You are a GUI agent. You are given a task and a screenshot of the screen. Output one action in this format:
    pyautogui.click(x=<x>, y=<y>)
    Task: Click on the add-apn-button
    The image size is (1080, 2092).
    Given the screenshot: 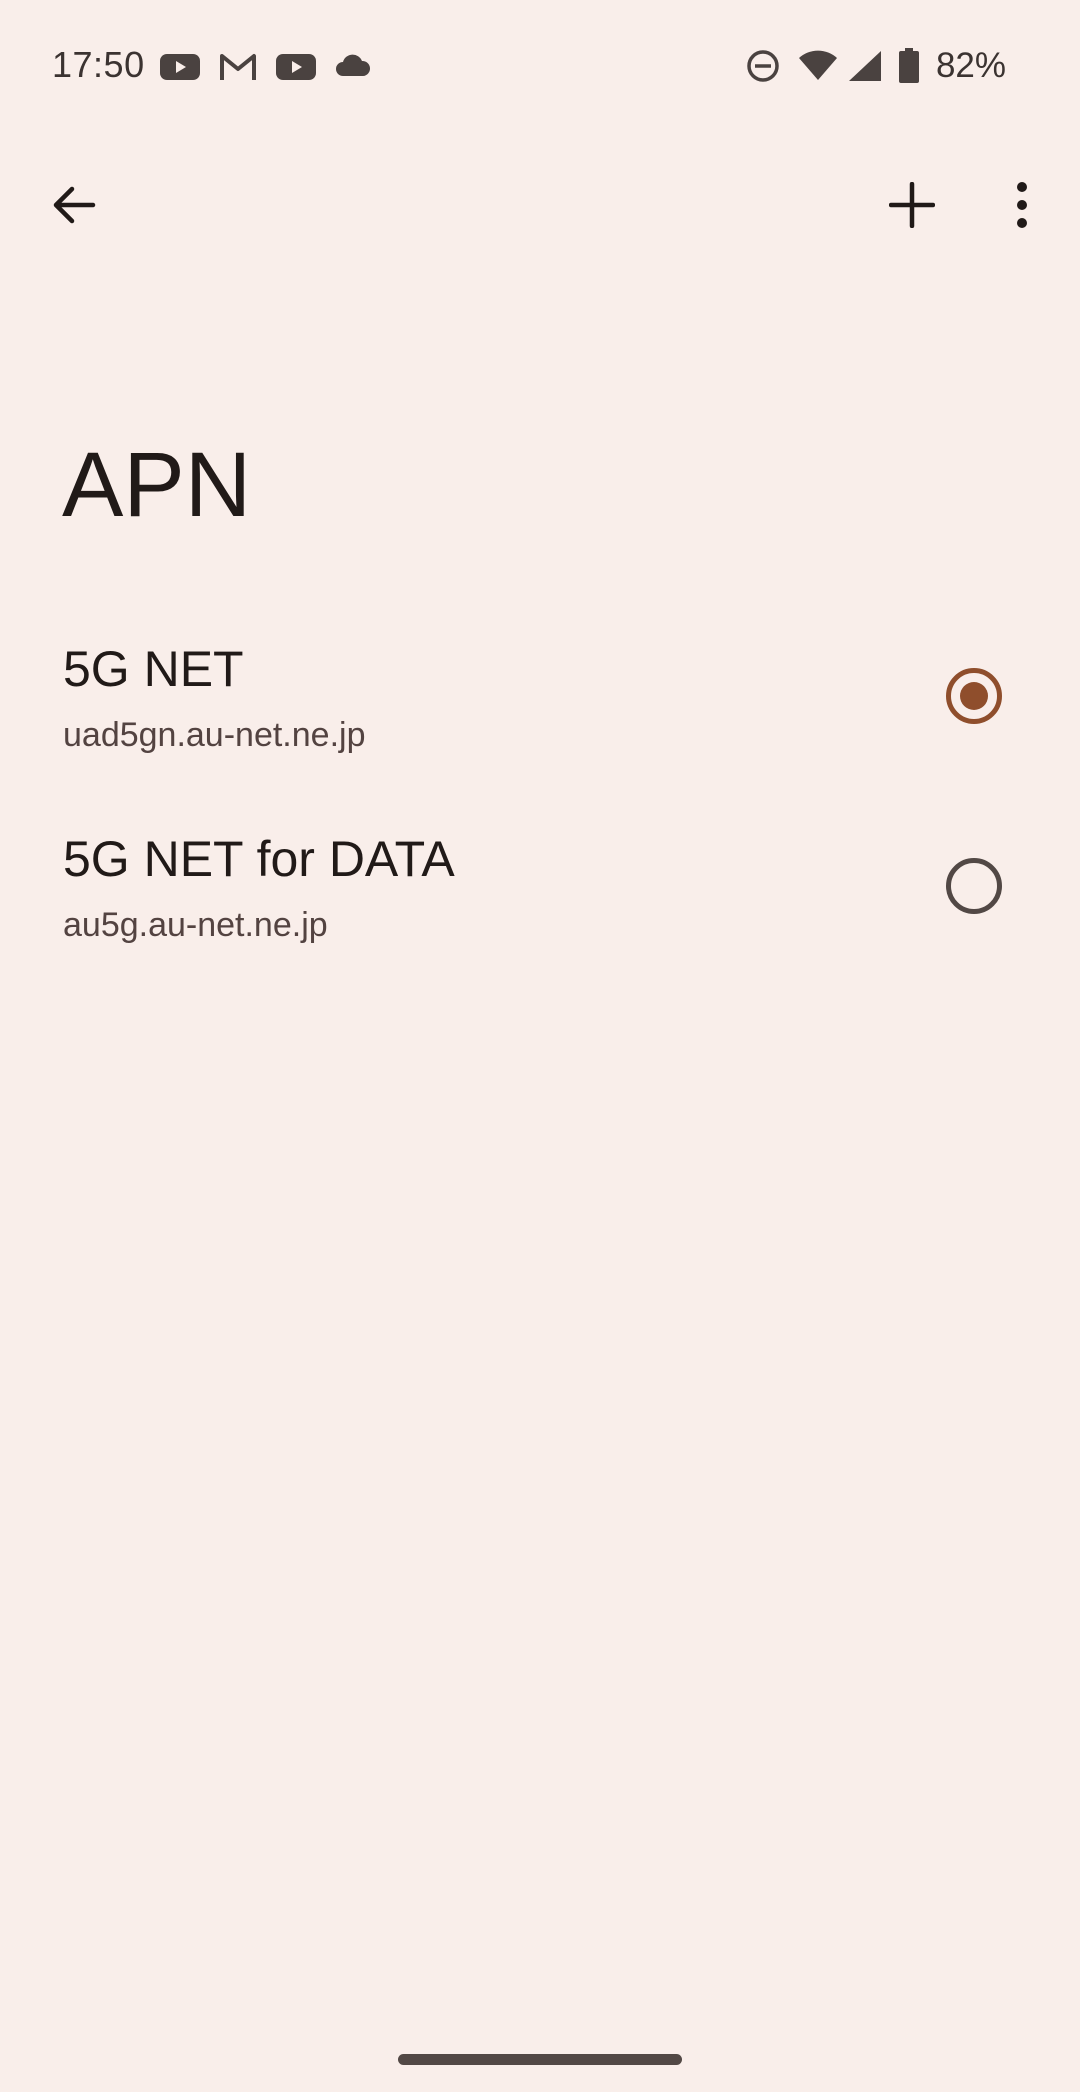 What is the action you would take?
    pyautogui.click(x=912, y=205)
    